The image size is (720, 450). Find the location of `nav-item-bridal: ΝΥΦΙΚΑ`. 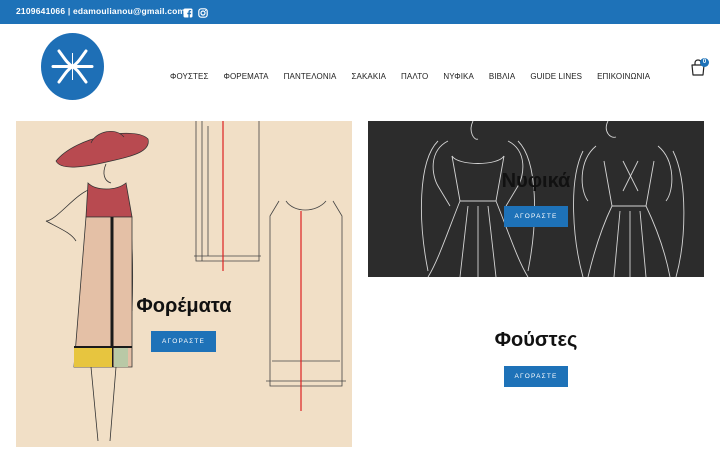

nav-item-bridal: ΝΥΦΙΚΑ is located at coordinates (458, 76).